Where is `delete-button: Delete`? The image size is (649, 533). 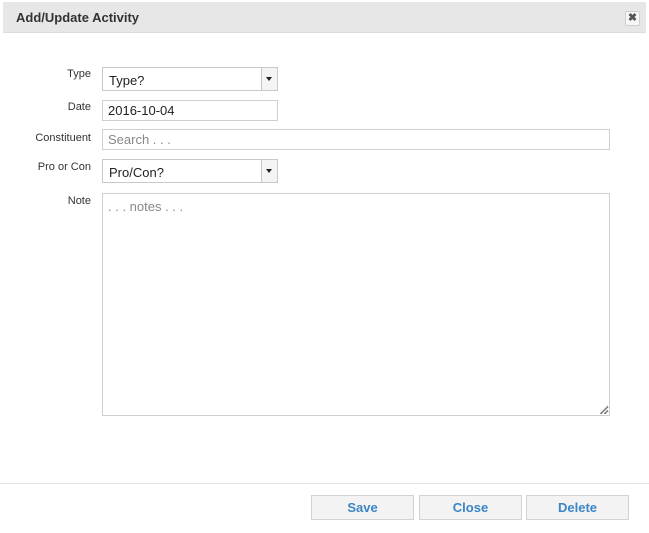
delete-button: Delete is located at coordinates (577, 507).